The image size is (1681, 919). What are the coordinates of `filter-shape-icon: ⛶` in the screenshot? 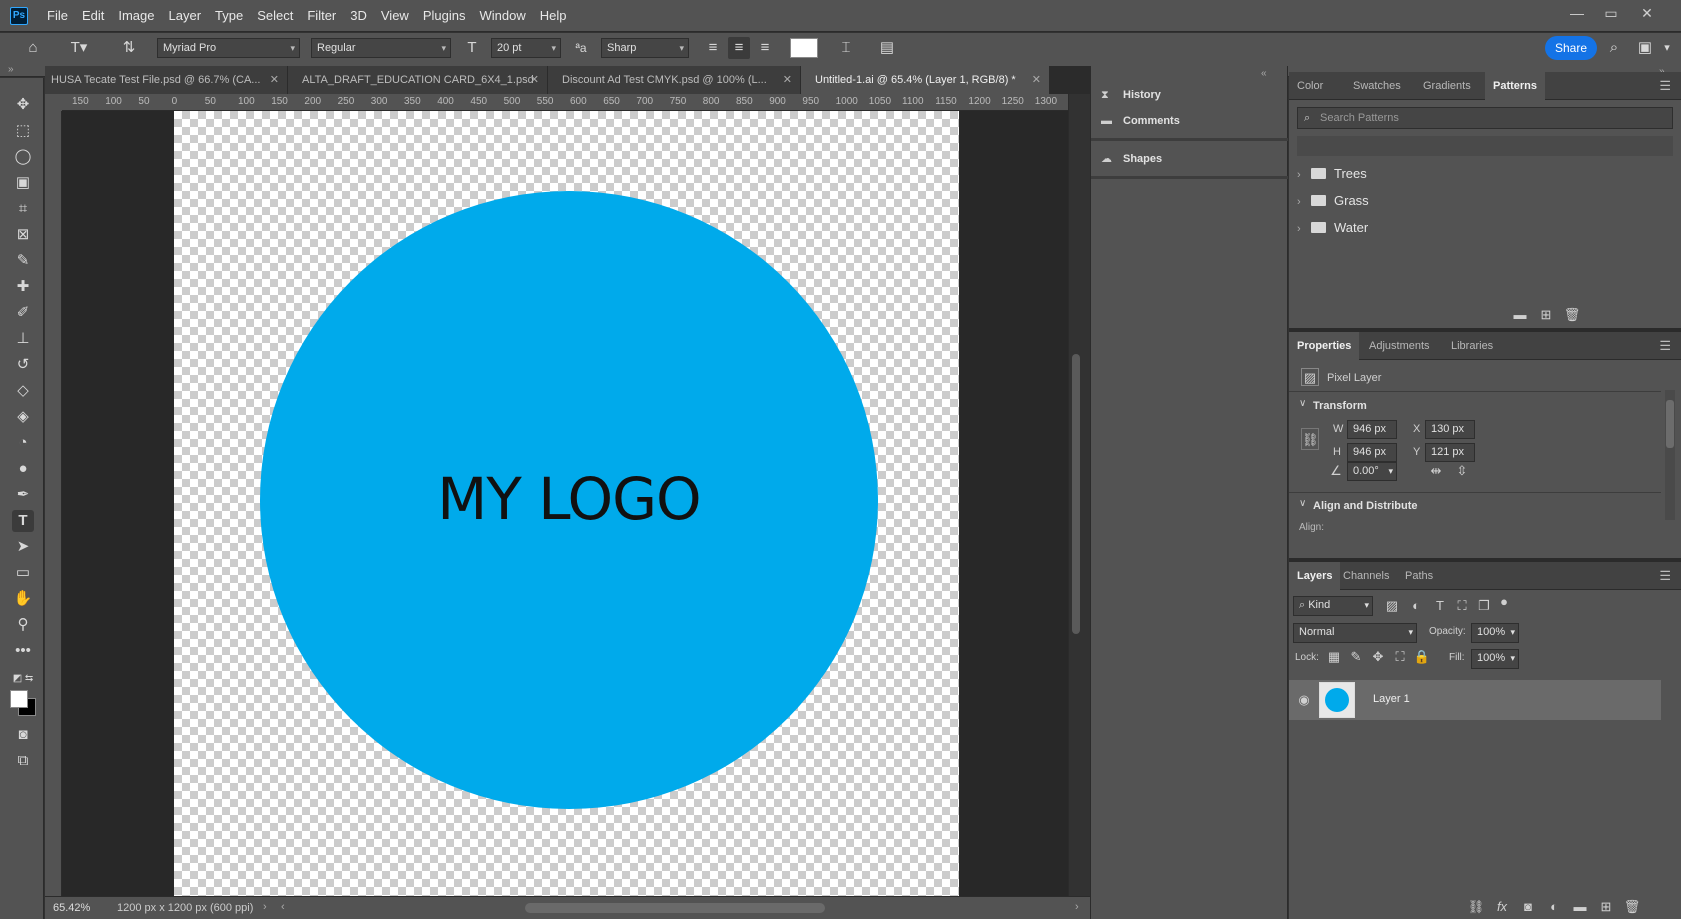 It's located at (1462, 606).